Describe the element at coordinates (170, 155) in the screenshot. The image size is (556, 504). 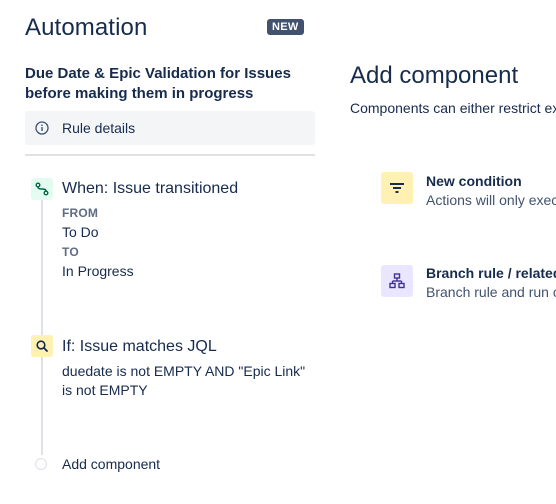
I see `divider` at that location.